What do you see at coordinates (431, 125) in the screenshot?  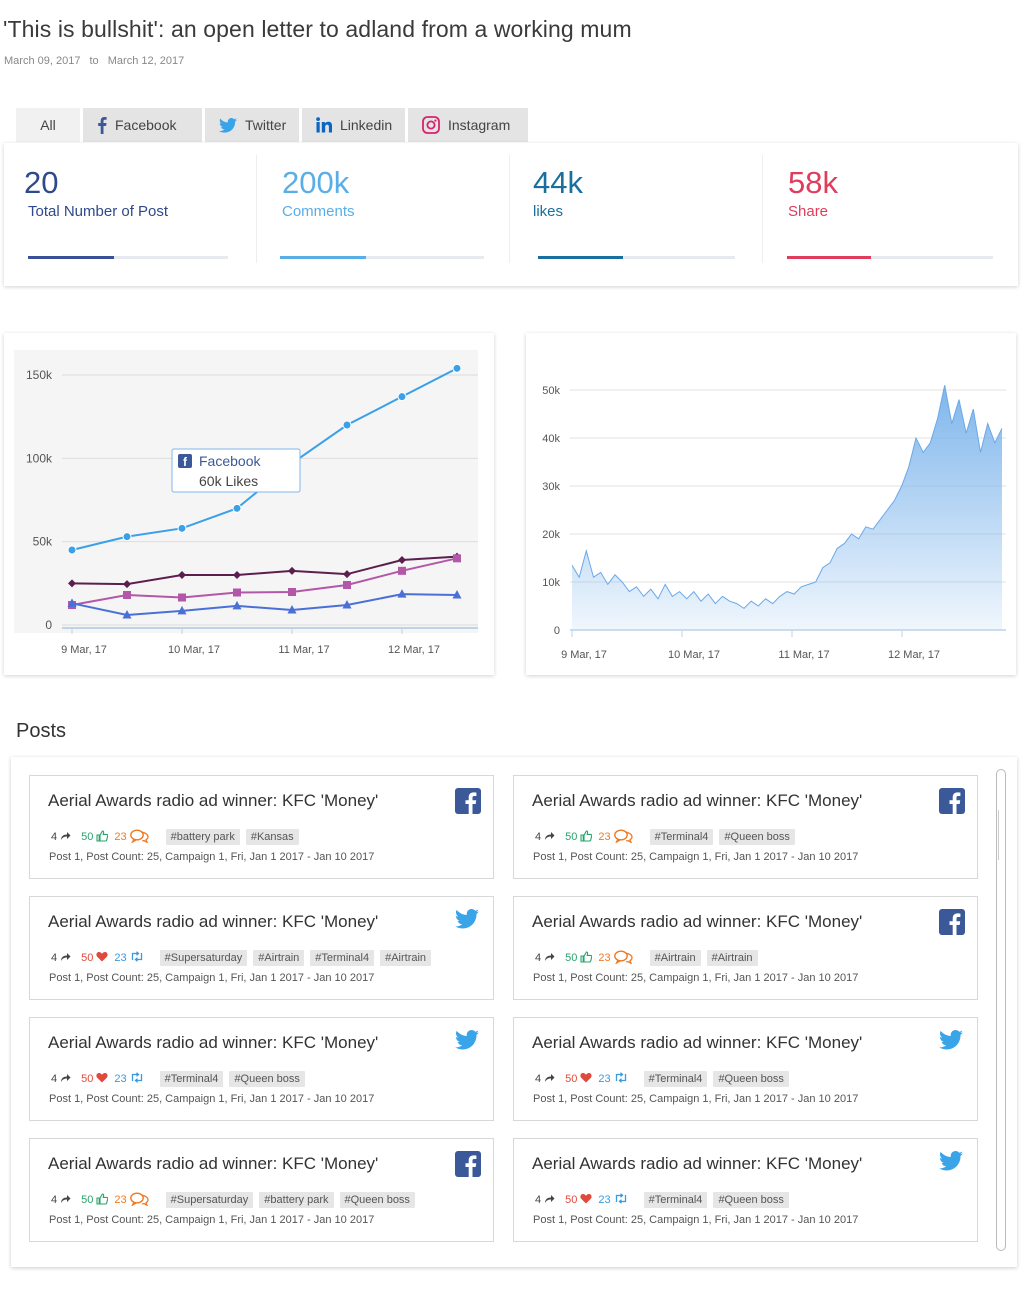 I see `instagram-icon` at bounding box center [431, 125].